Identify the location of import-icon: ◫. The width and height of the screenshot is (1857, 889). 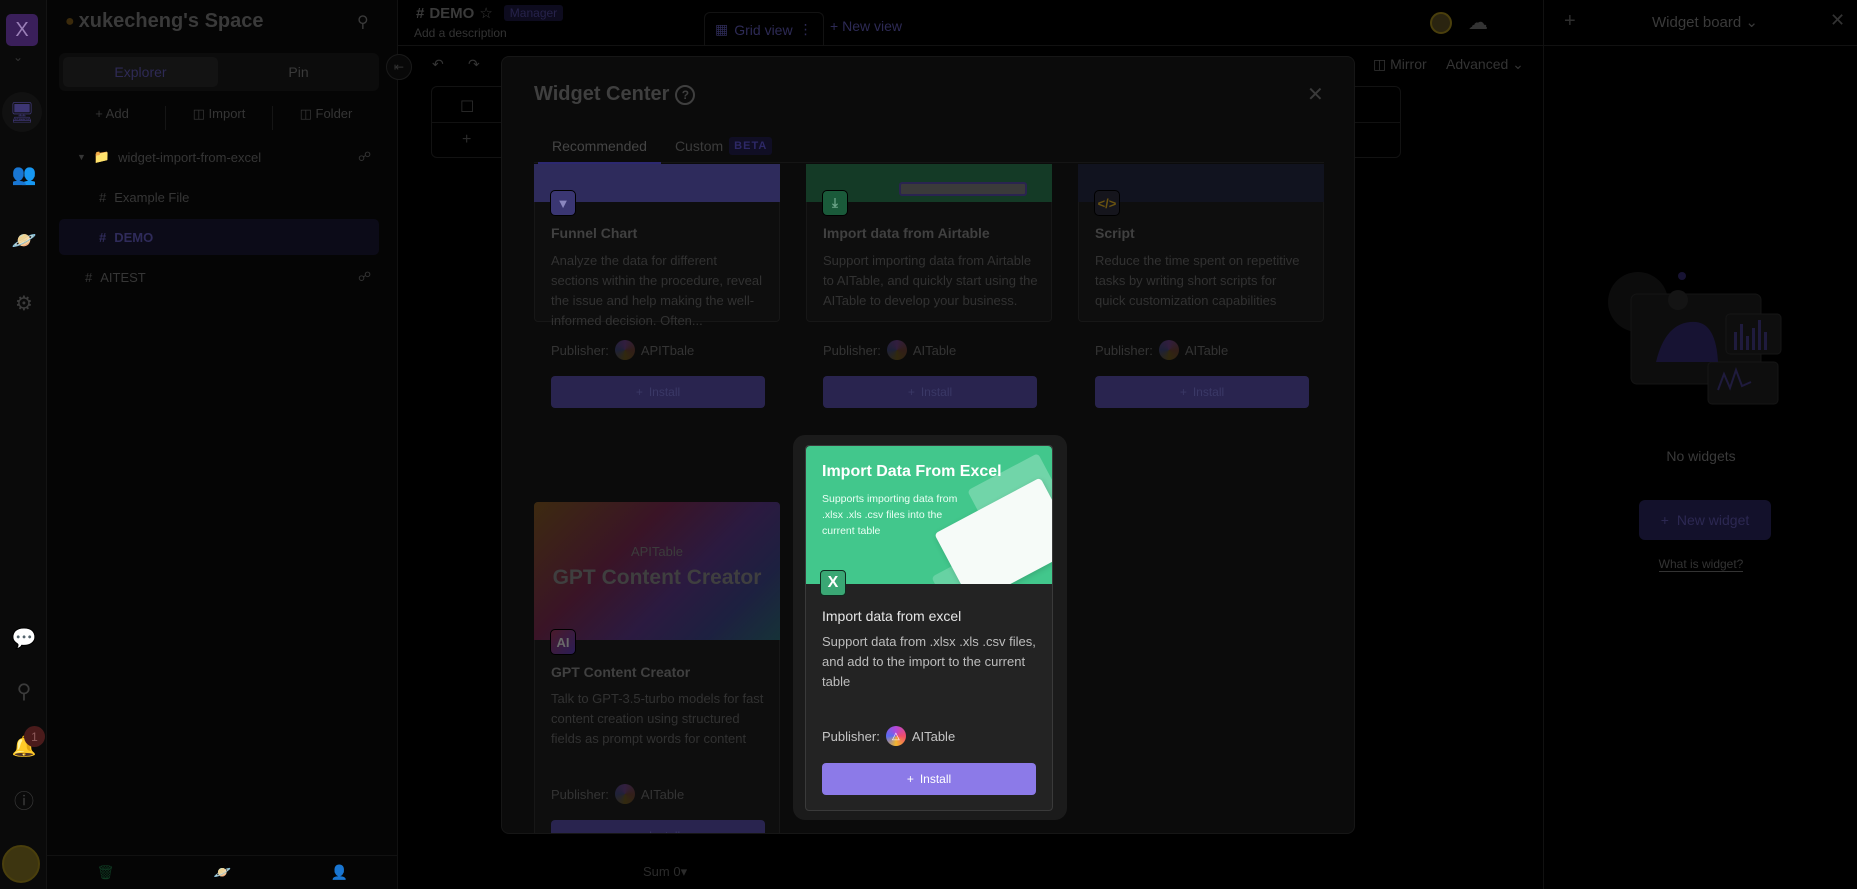
(200, 113).